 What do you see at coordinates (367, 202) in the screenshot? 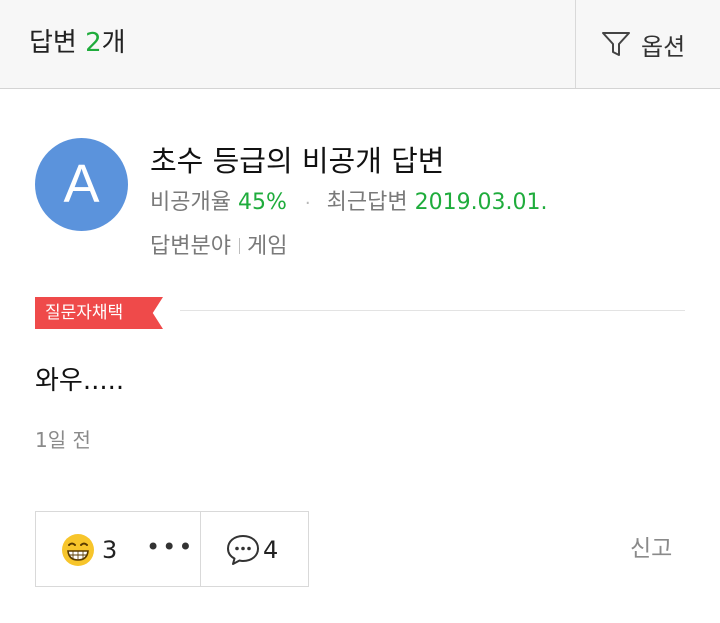
I see `recent-answer-label: 최근답변` at bounding box center [367, 202].